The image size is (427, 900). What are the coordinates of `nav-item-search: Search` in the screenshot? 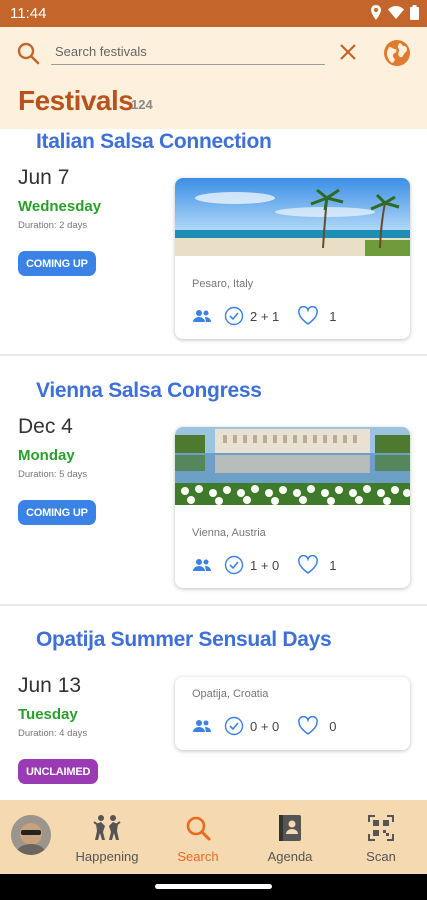 It's located at (198, 839).